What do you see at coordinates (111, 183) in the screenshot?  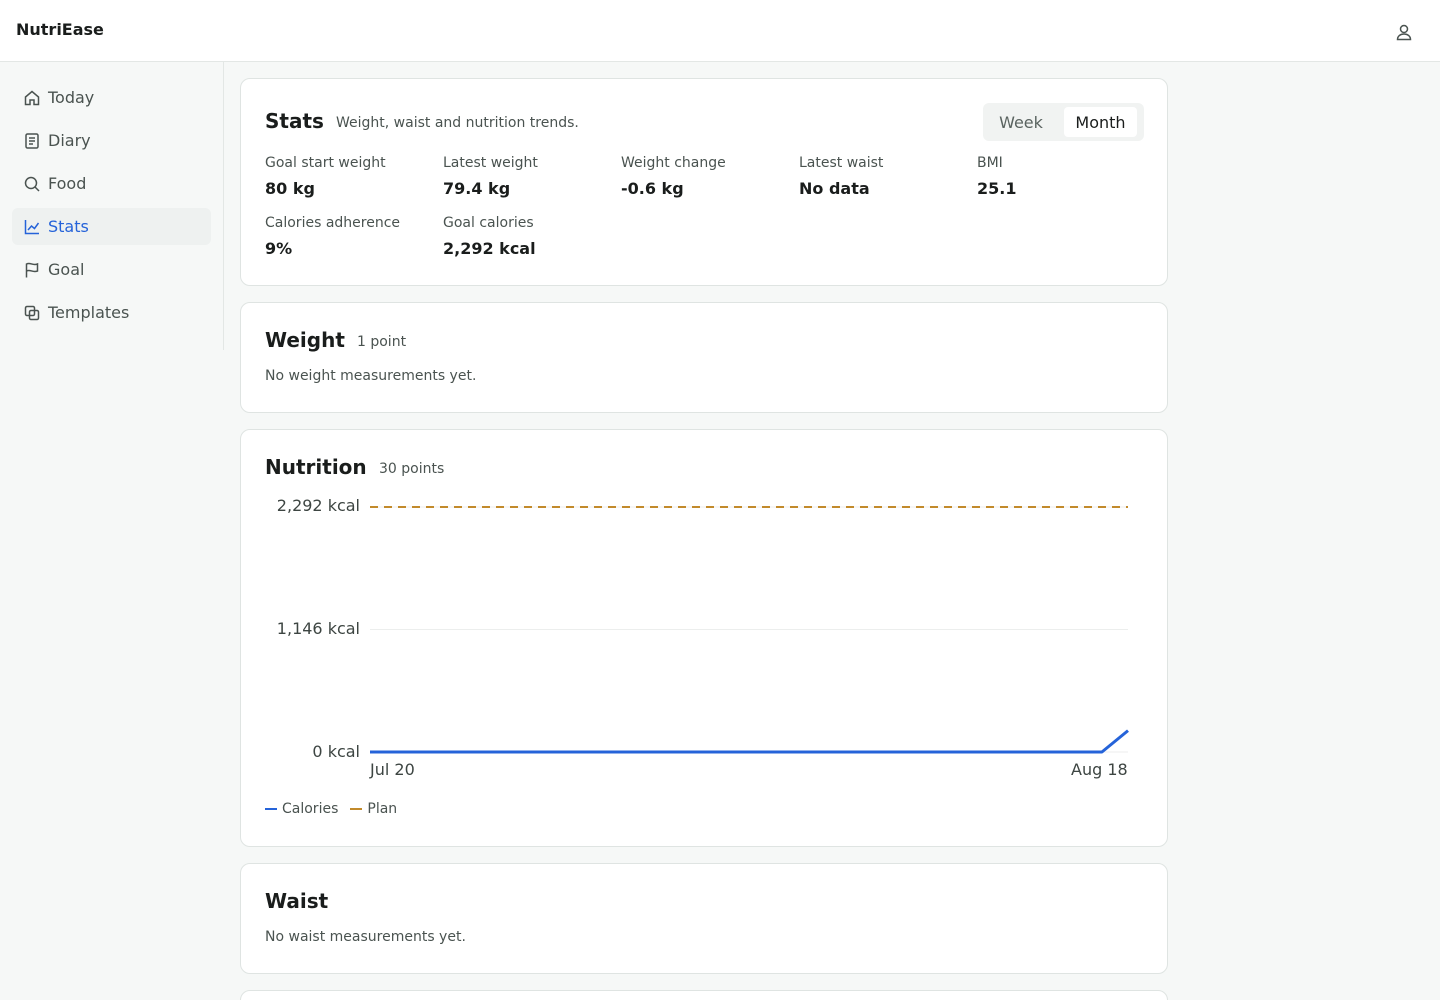 I see `sidebar-item-food: Food` at bounding box center [111, 183].